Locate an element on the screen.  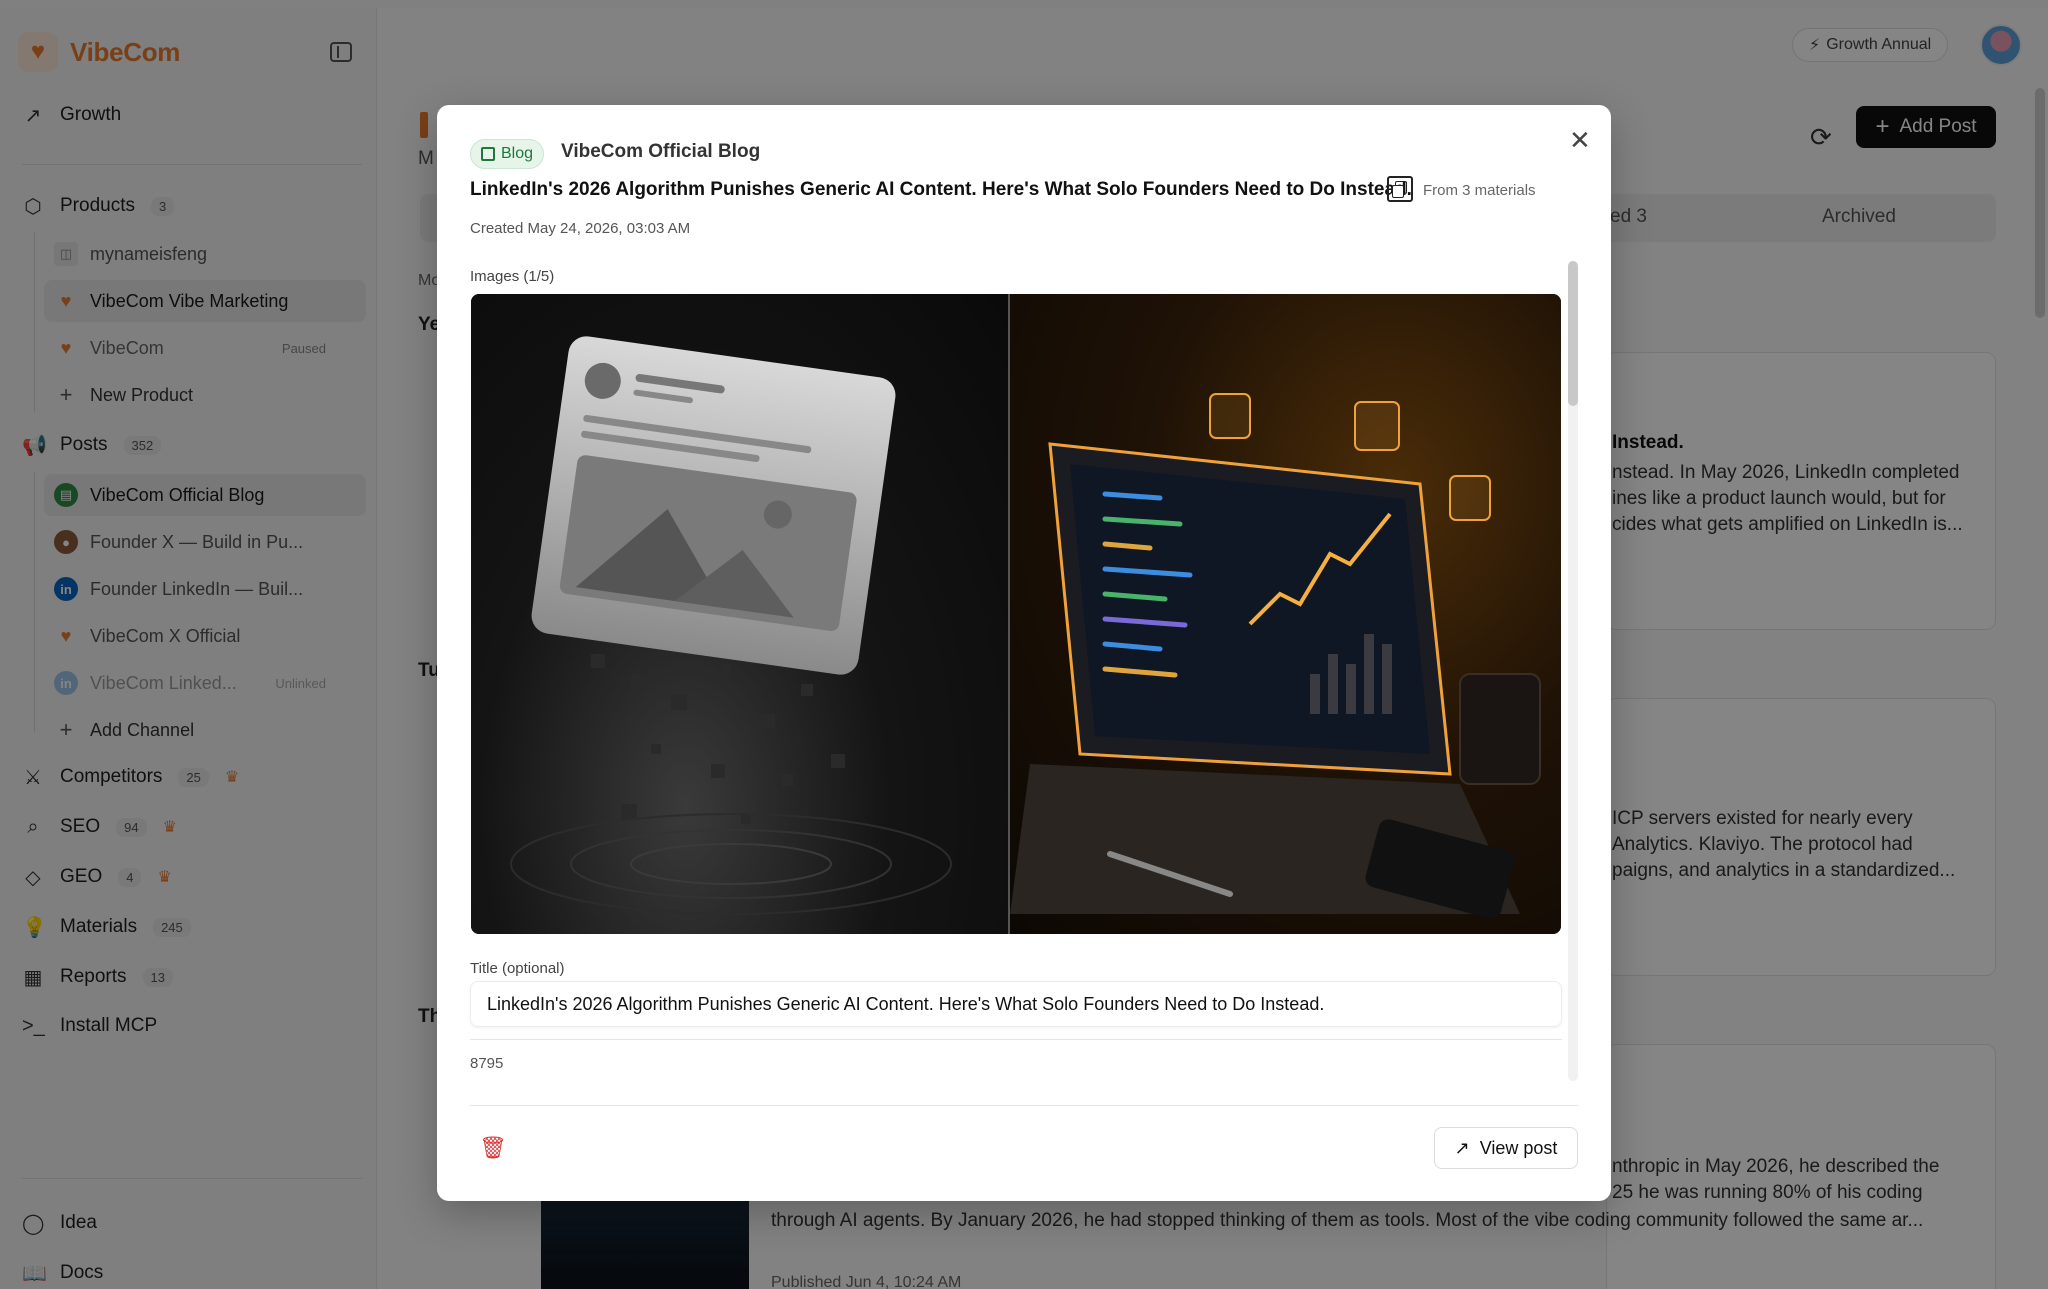
images-label: Images (1/5) is located at coordinates (512, 276).